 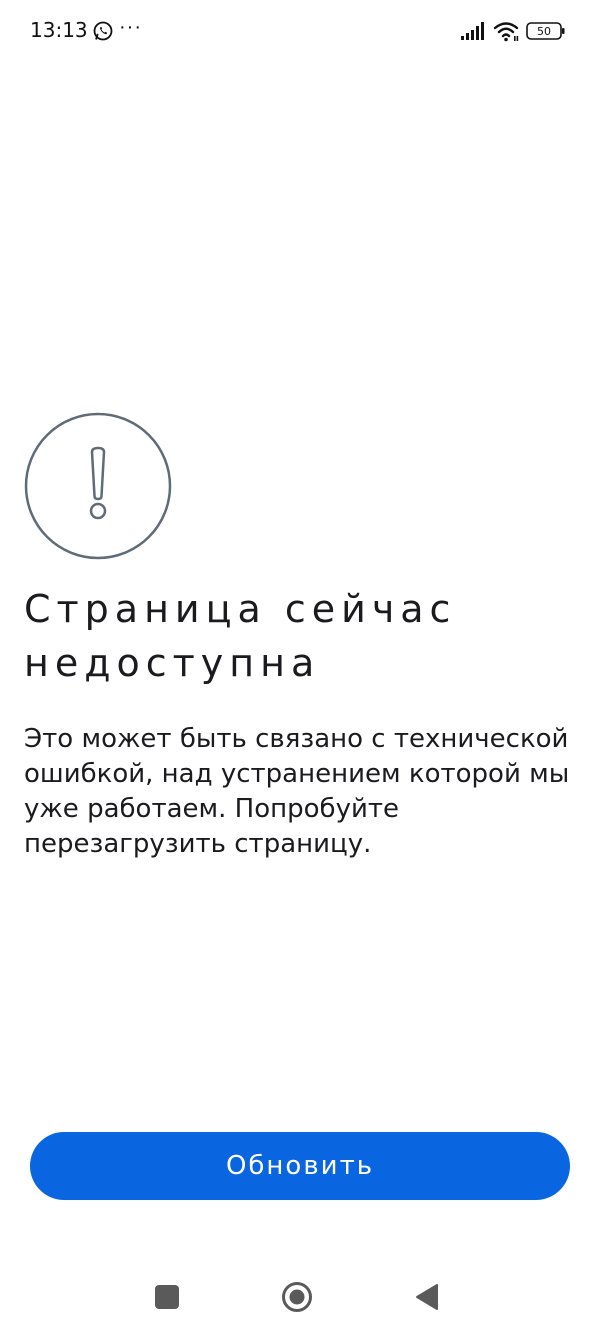 I want to click on back-triangle-icon, so click(x=427, y=1297).